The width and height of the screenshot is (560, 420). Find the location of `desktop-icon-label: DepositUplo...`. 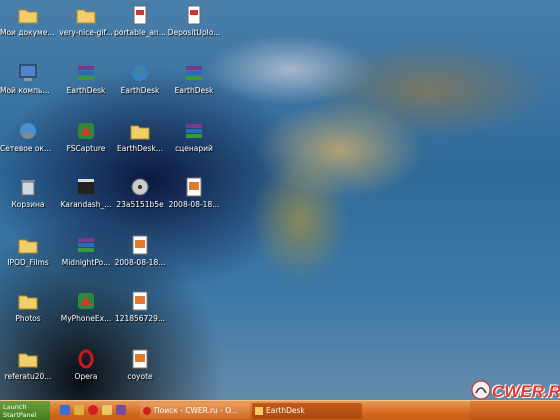

desktop-icon-label: DepositUplo... is located at coordinates (194, 32).